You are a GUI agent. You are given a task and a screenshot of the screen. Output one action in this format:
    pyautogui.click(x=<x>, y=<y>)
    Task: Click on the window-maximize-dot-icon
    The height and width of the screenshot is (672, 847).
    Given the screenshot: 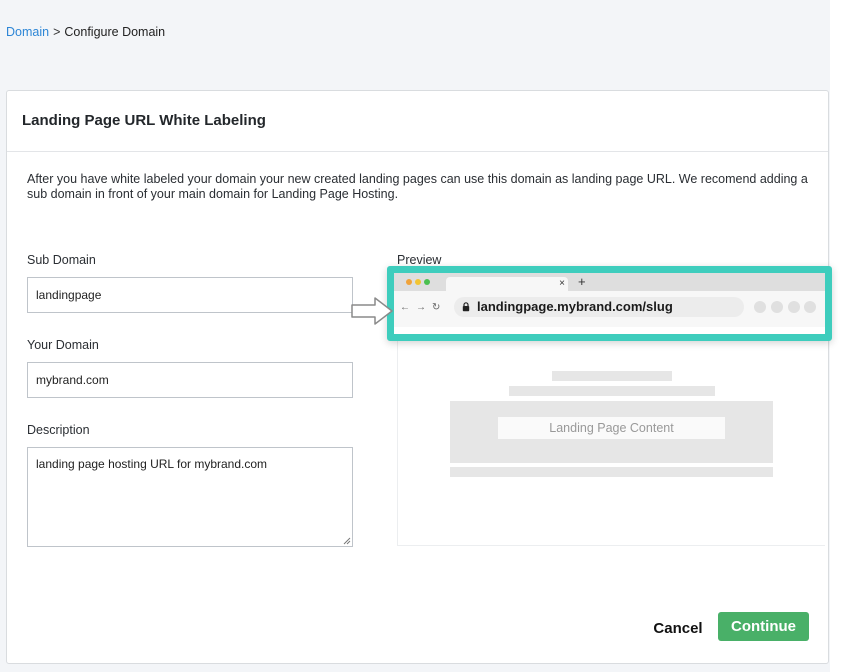 What is the action you would take?
    pyautogui.click(x=427, y=282)
    